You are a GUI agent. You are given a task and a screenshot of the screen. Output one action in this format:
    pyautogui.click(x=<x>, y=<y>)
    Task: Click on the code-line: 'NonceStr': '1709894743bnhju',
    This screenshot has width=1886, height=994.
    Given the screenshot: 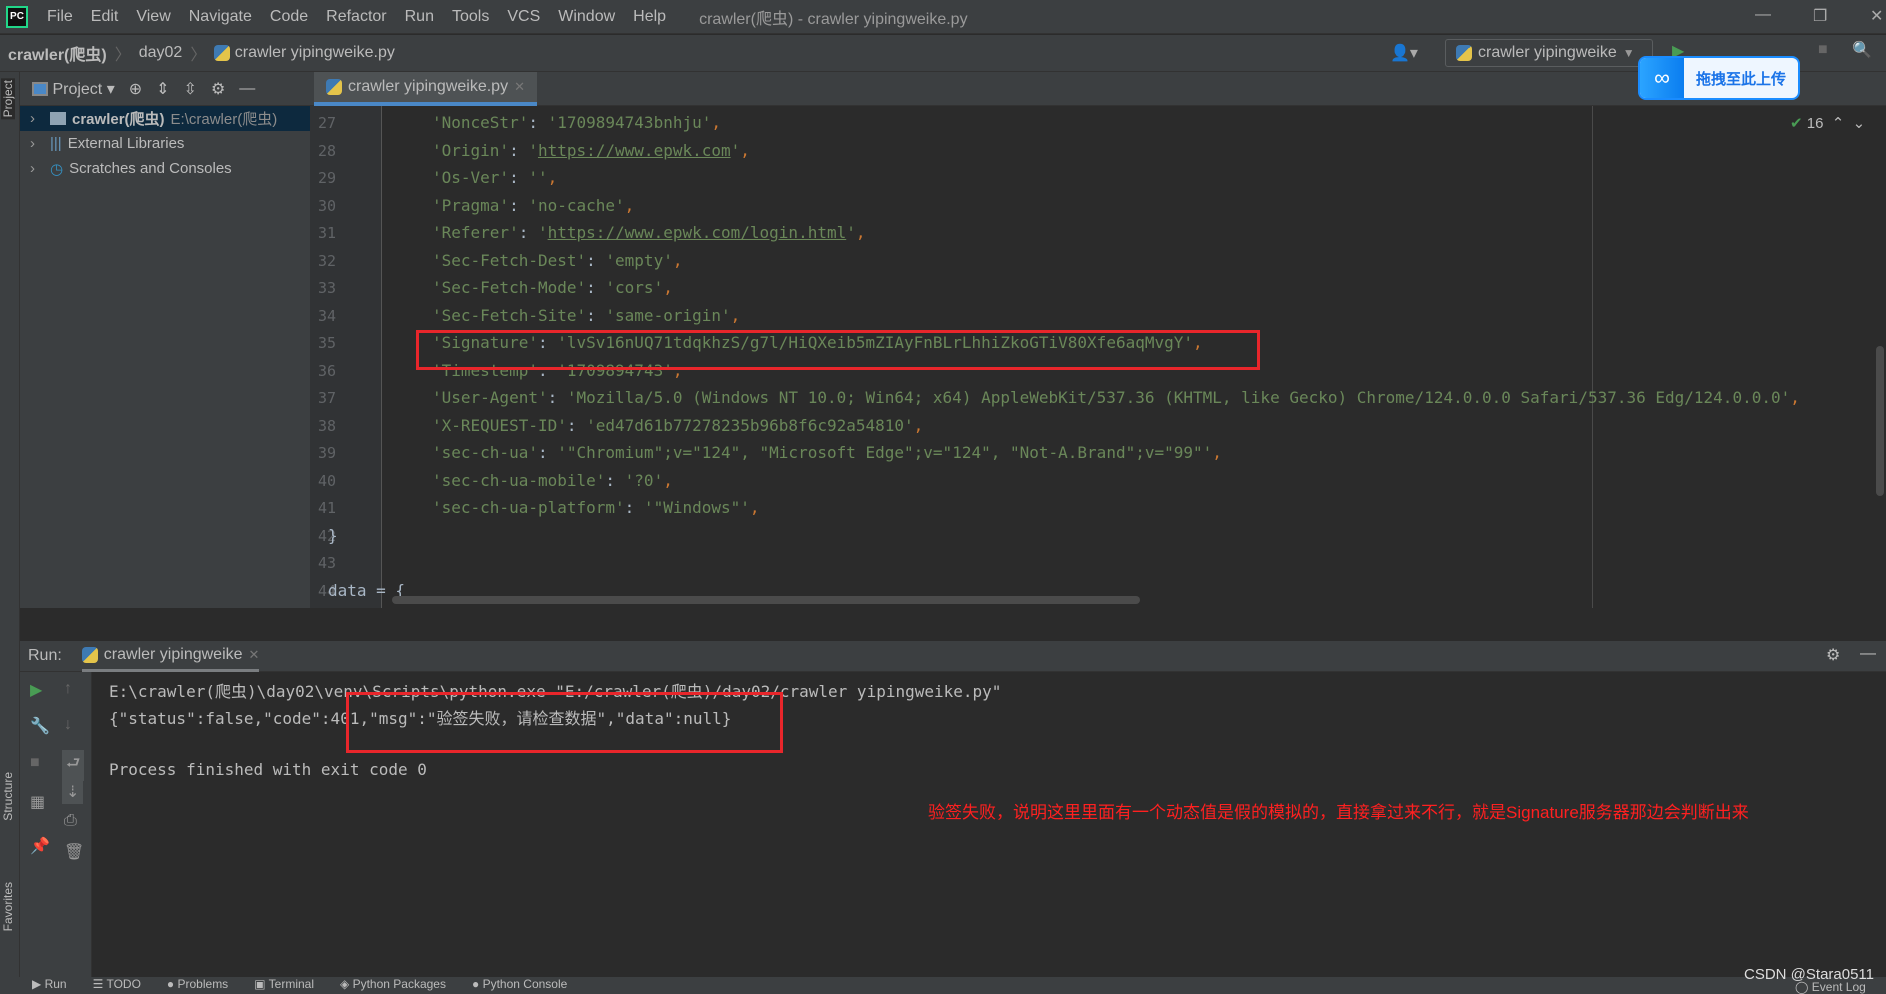 What is the action you would take?
    pyautogui.click(x=577, y=122)
    